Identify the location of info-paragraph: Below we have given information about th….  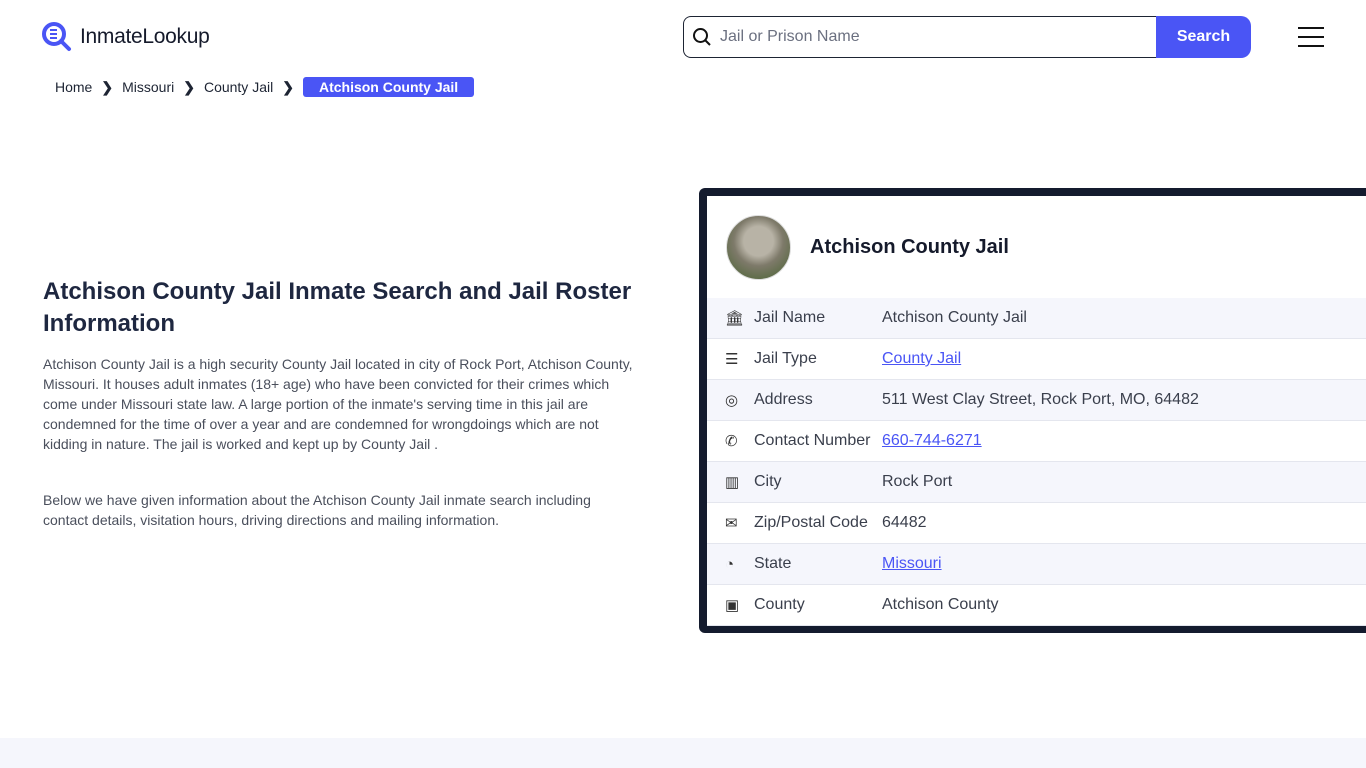
(317, 510).